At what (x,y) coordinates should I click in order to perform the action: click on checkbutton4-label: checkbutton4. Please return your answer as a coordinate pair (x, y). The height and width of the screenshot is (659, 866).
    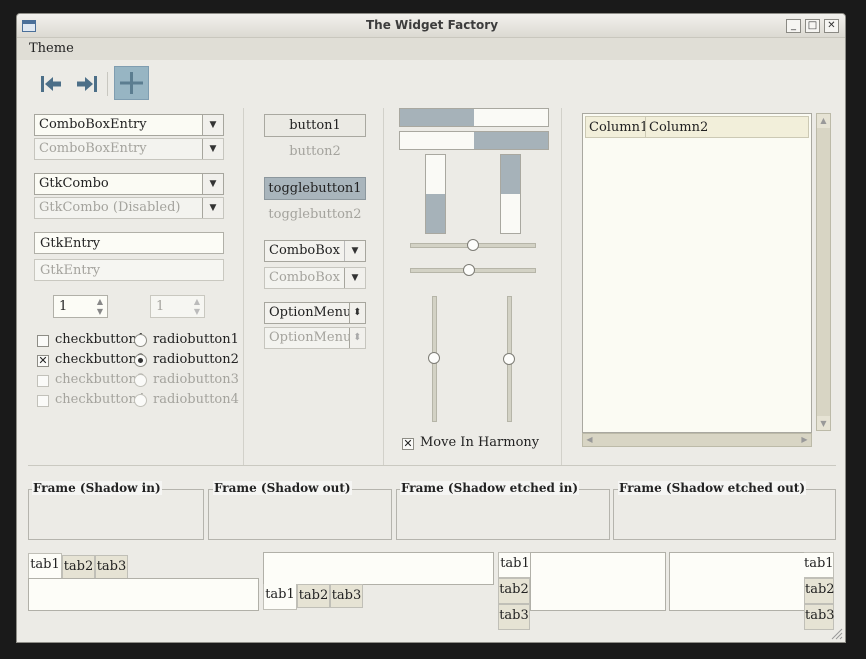
    Looking at the image, I should click on (100, 399).